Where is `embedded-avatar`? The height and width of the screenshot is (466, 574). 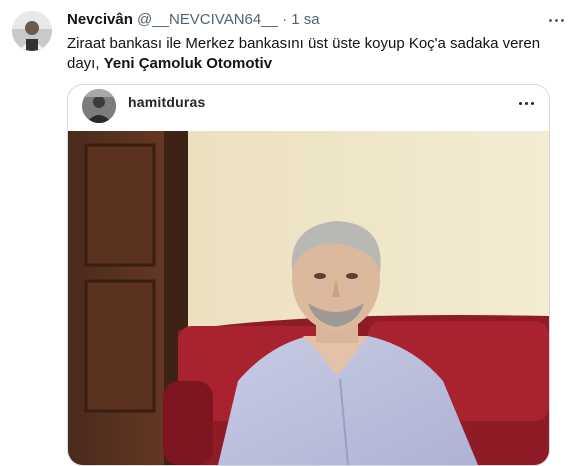 embedded-avatar is located at coordinates (99, 106).